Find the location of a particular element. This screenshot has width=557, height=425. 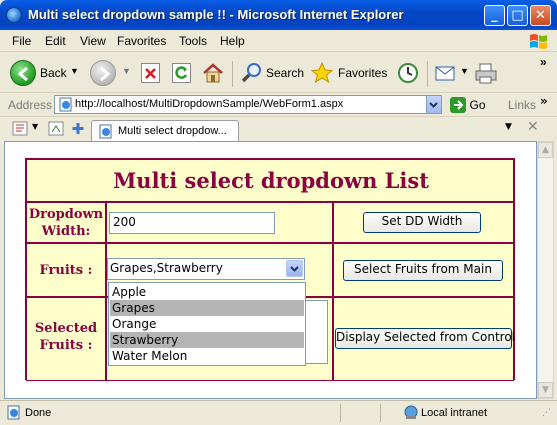

status-bar: Done Local intranet ⋰ is located at coordinates (278, 412).